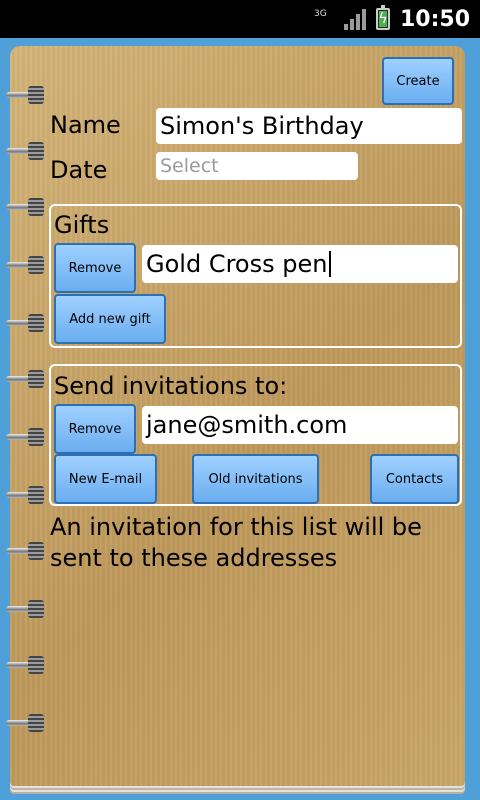 This screenshot has height=800, width=480. I want to click on old-invitations-button: Old invitations, so click(255, 479).